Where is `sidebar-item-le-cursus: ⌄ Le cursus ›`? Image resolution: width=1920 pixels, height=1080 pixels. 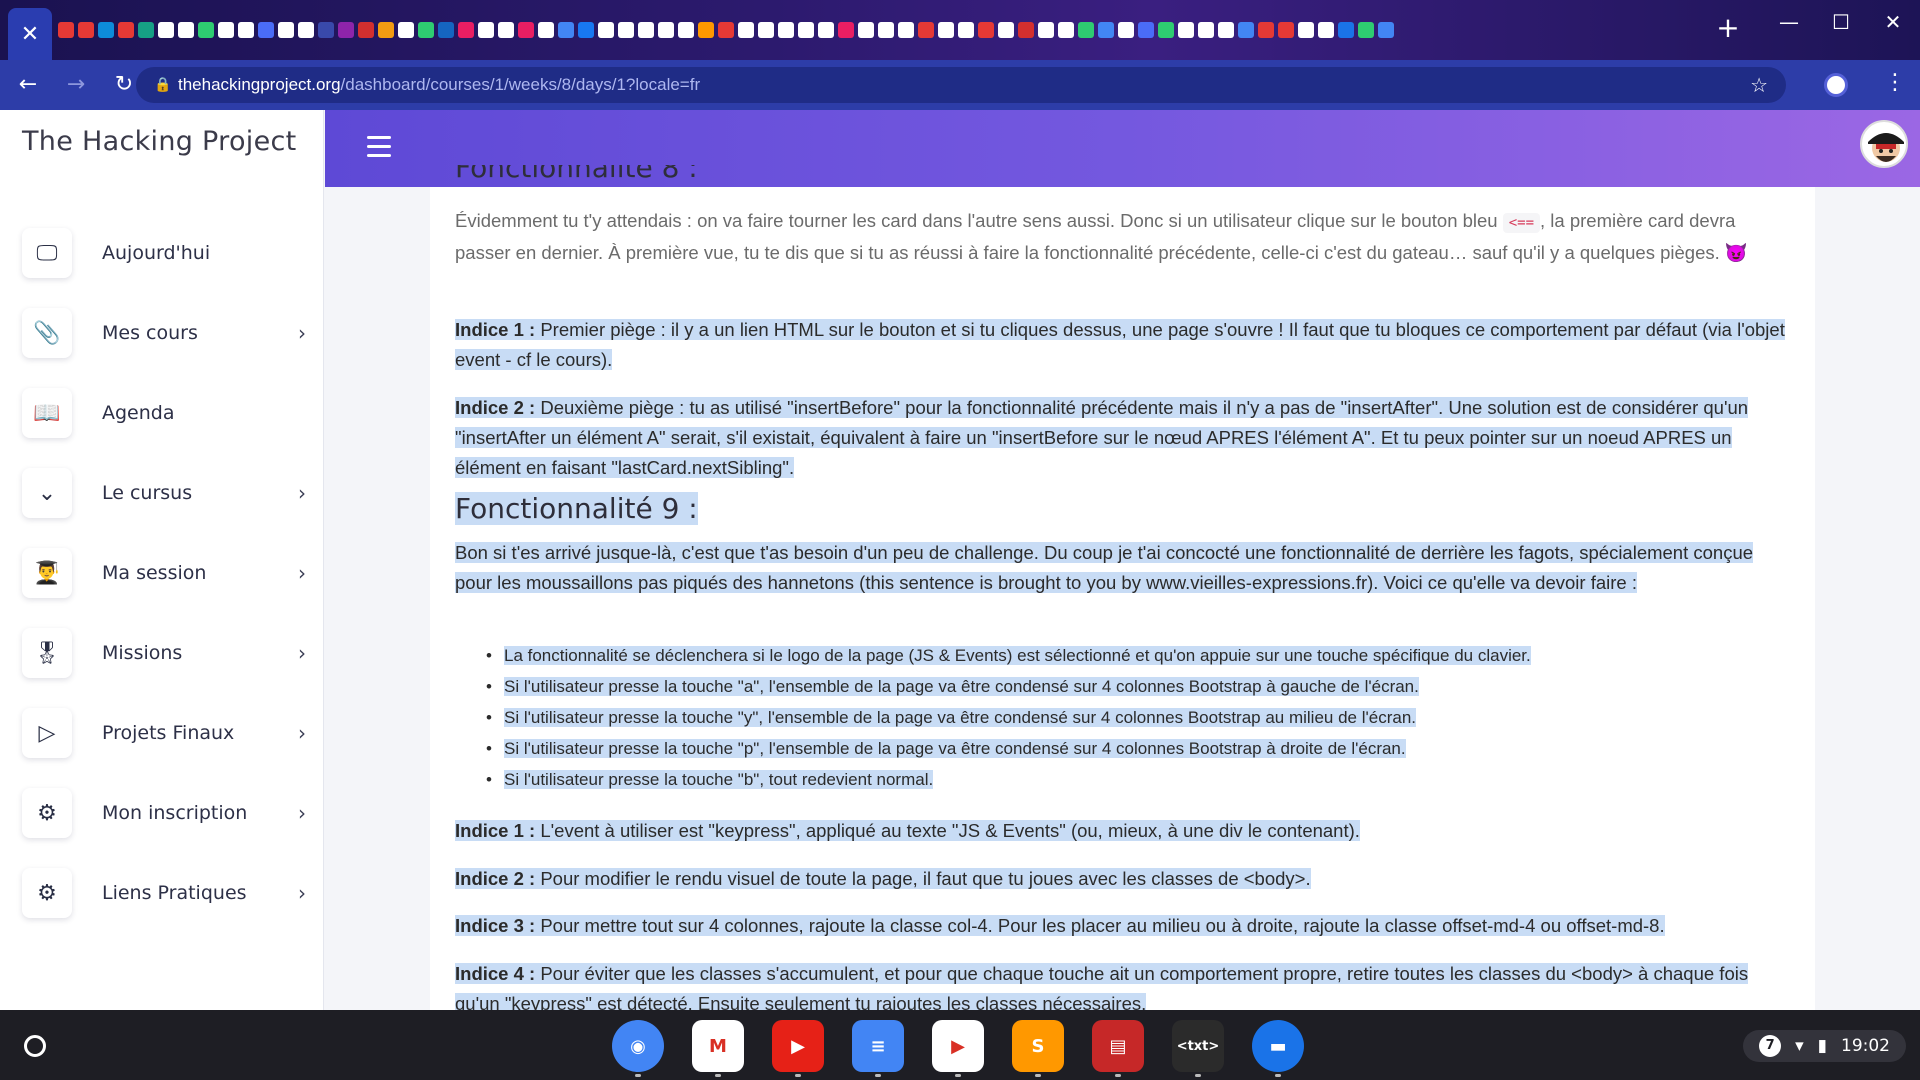 sidebar-item-le-cursus: ⌄ Le cursus › is located at coordinates (167, 493).